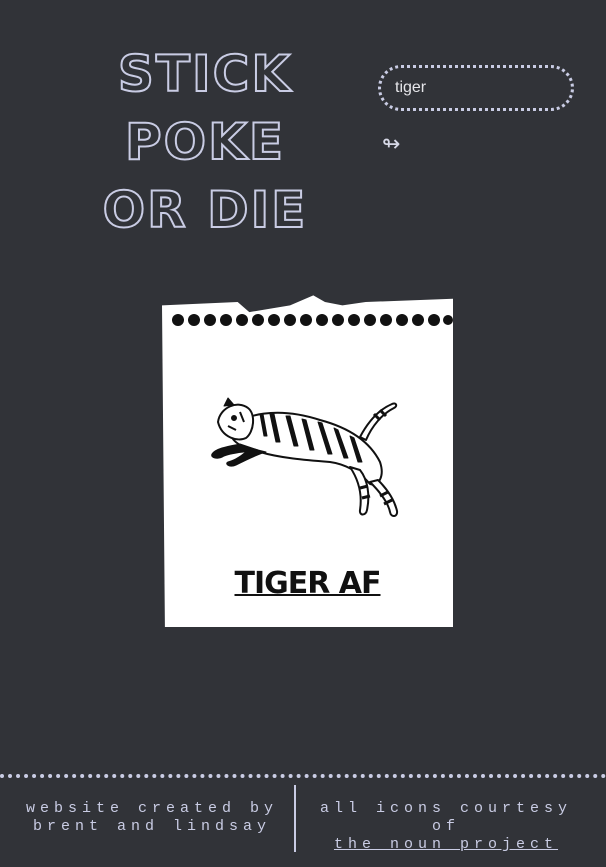  Describe the element at coordinates (446, 817) in the screenshot. I see `footer-attribution-line1: all icons courtesy of` at that location.